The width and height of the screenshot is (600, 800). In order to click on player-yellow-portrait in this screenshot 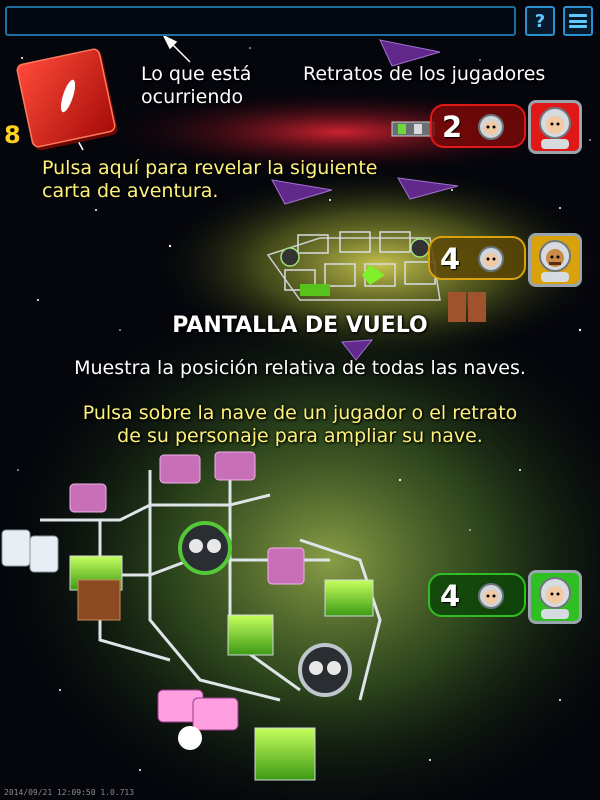, I will do `click(555, 260)`.